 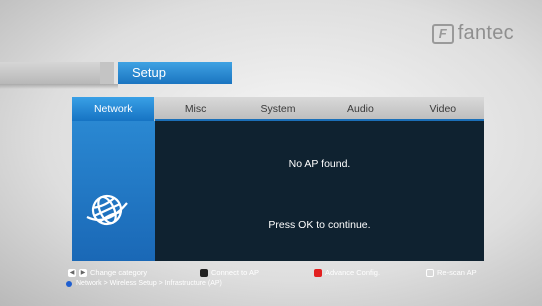 I want to click on hint-label: Connect to AP, so click(x=235, y=272).